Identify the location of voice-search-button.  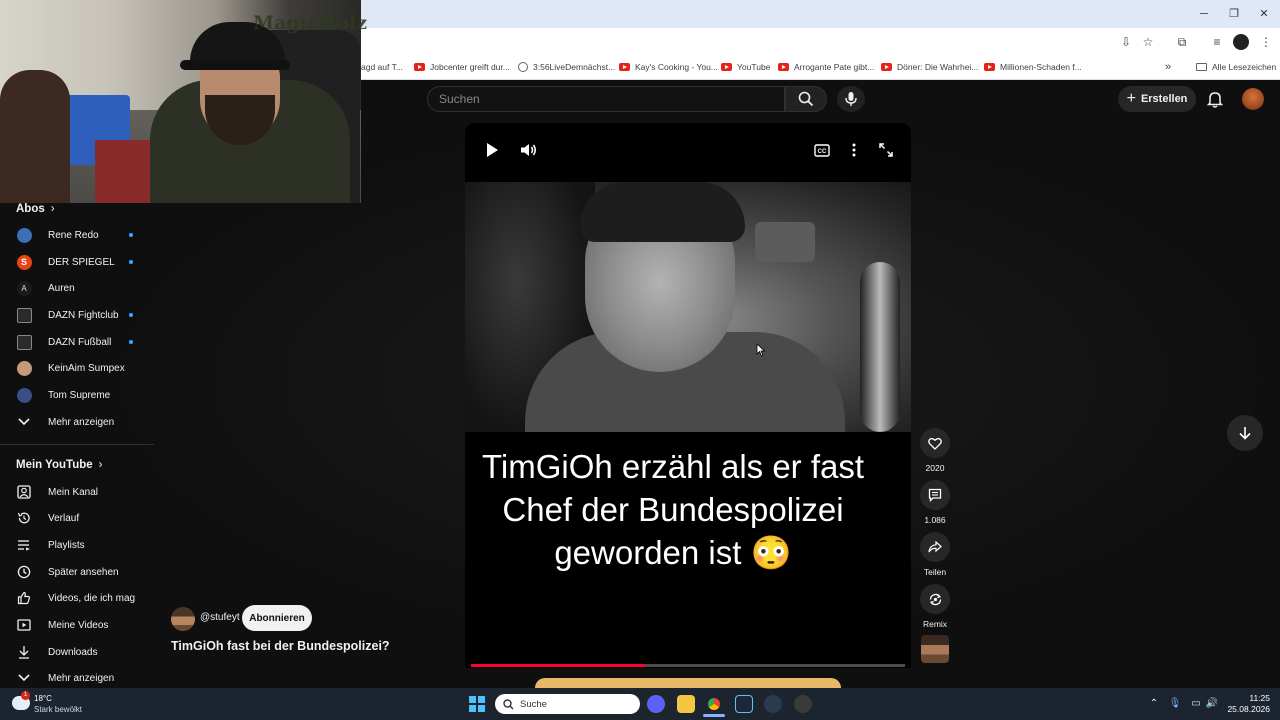
(851, 99).